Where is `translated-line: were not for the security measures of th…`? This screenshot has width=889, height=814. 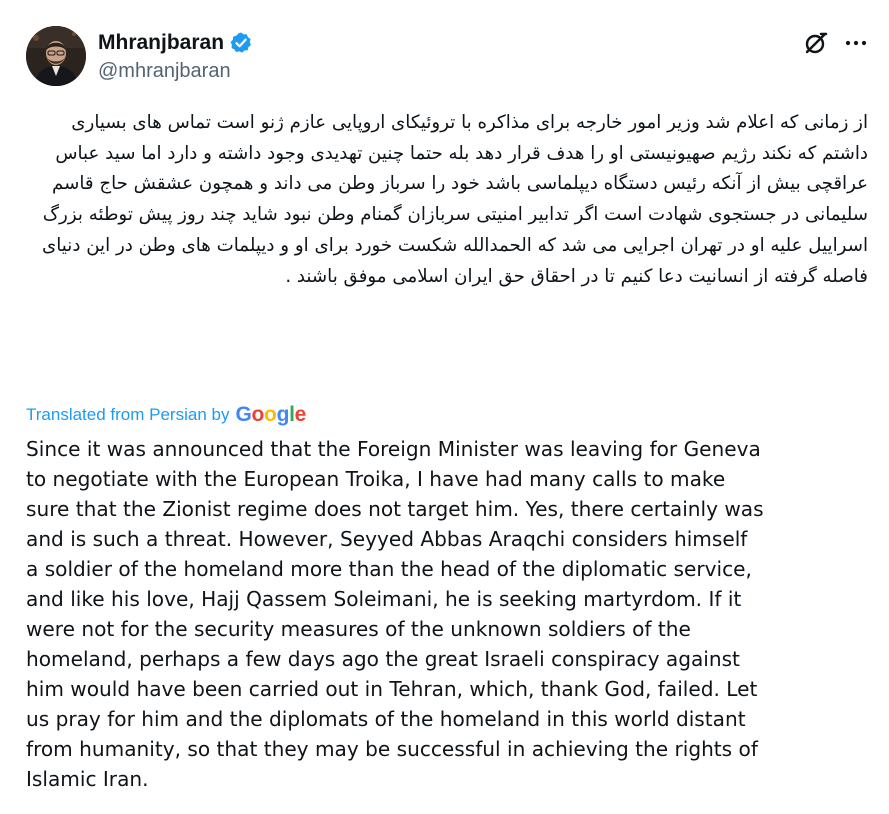
translated-line: were not for the security measures of th… is located at coordinates (358, 629).